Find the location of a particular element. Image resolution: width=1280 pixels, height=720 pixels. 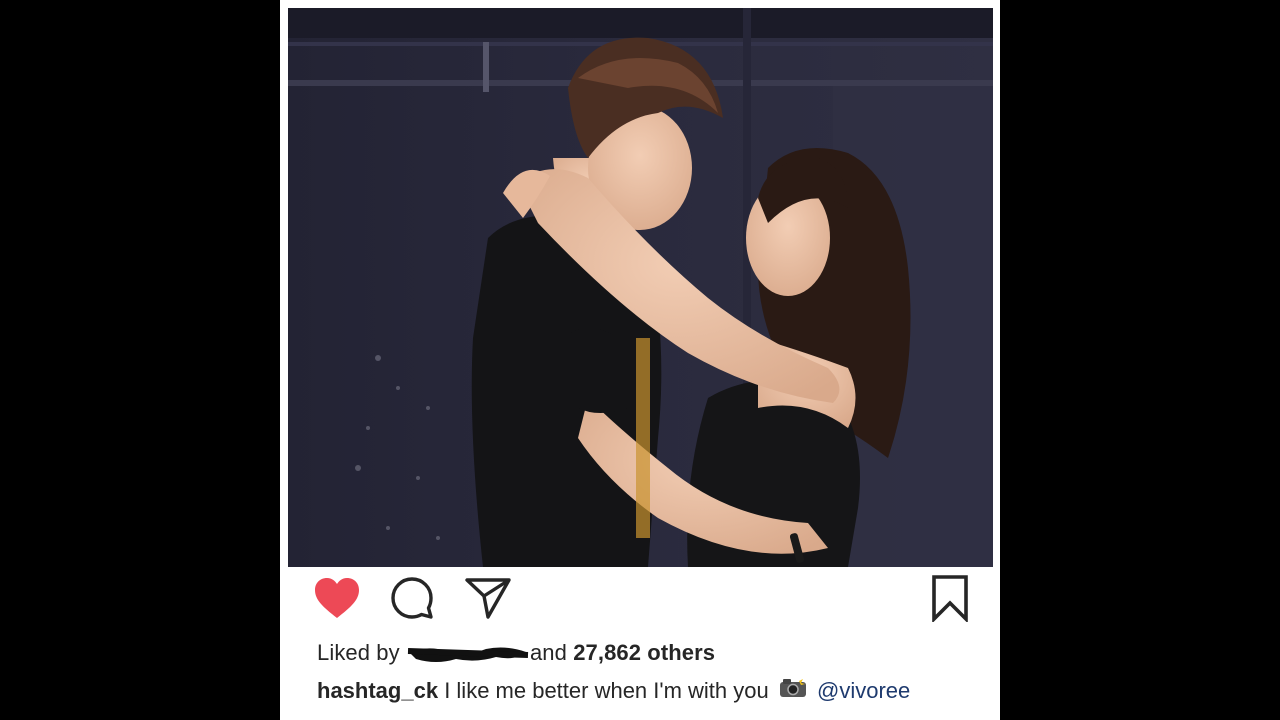

save-button is located at coordinates (950, 598).